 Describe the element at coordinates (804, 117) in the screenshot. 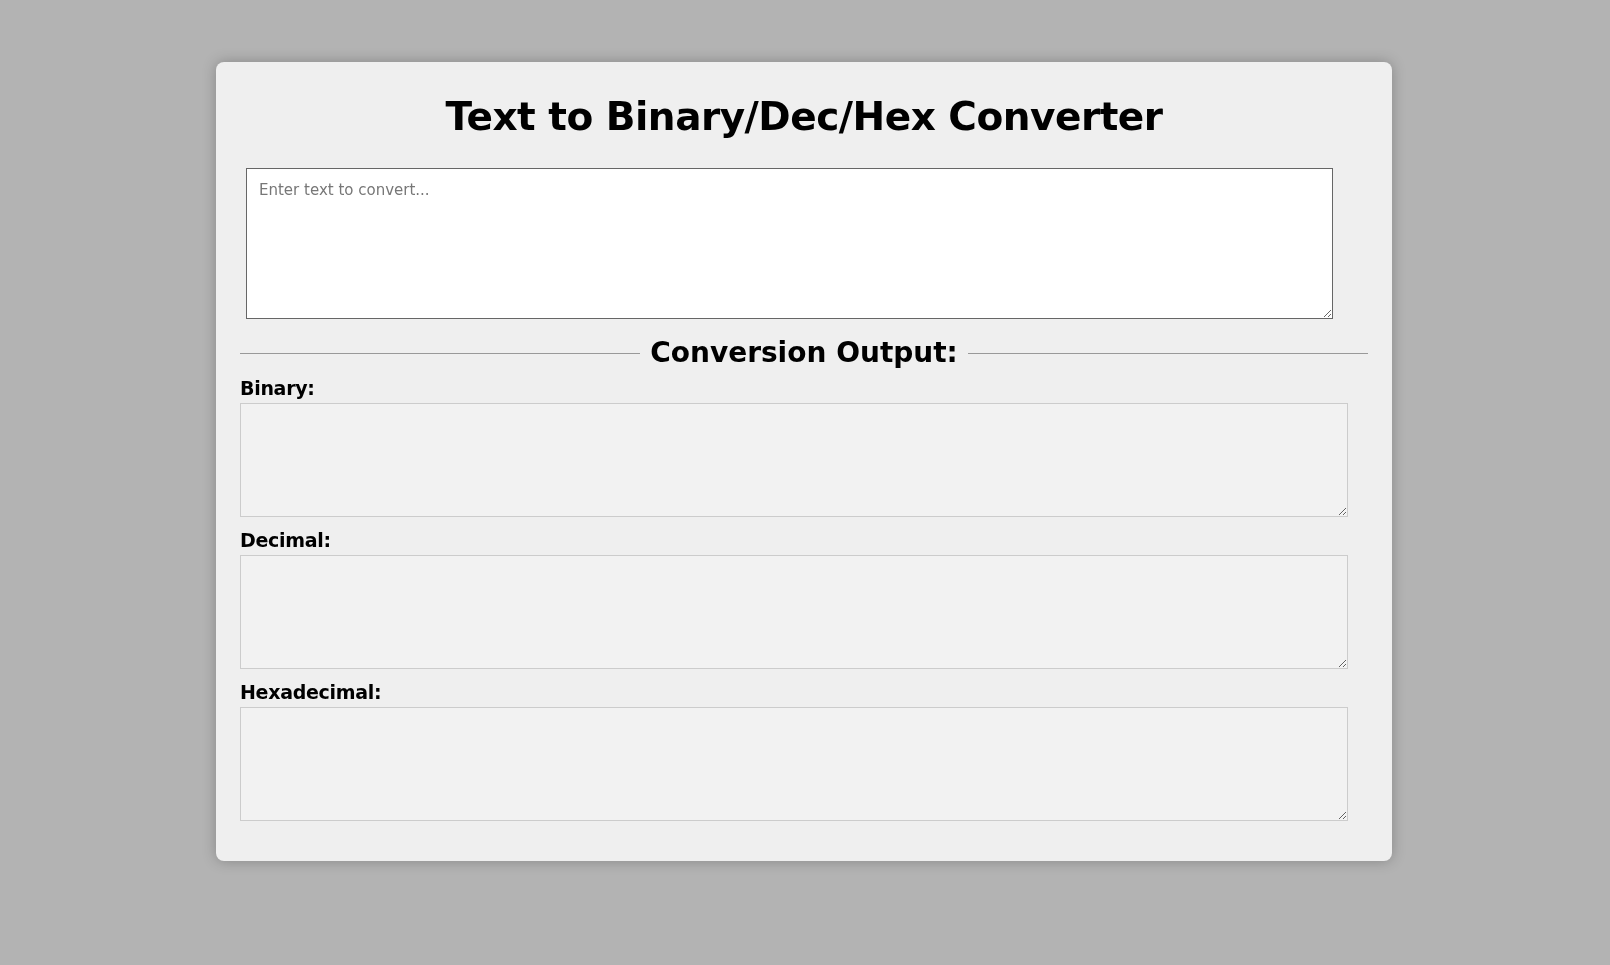

I see `page-title: Text to Binary/Dec/Hex Converter` at that location.